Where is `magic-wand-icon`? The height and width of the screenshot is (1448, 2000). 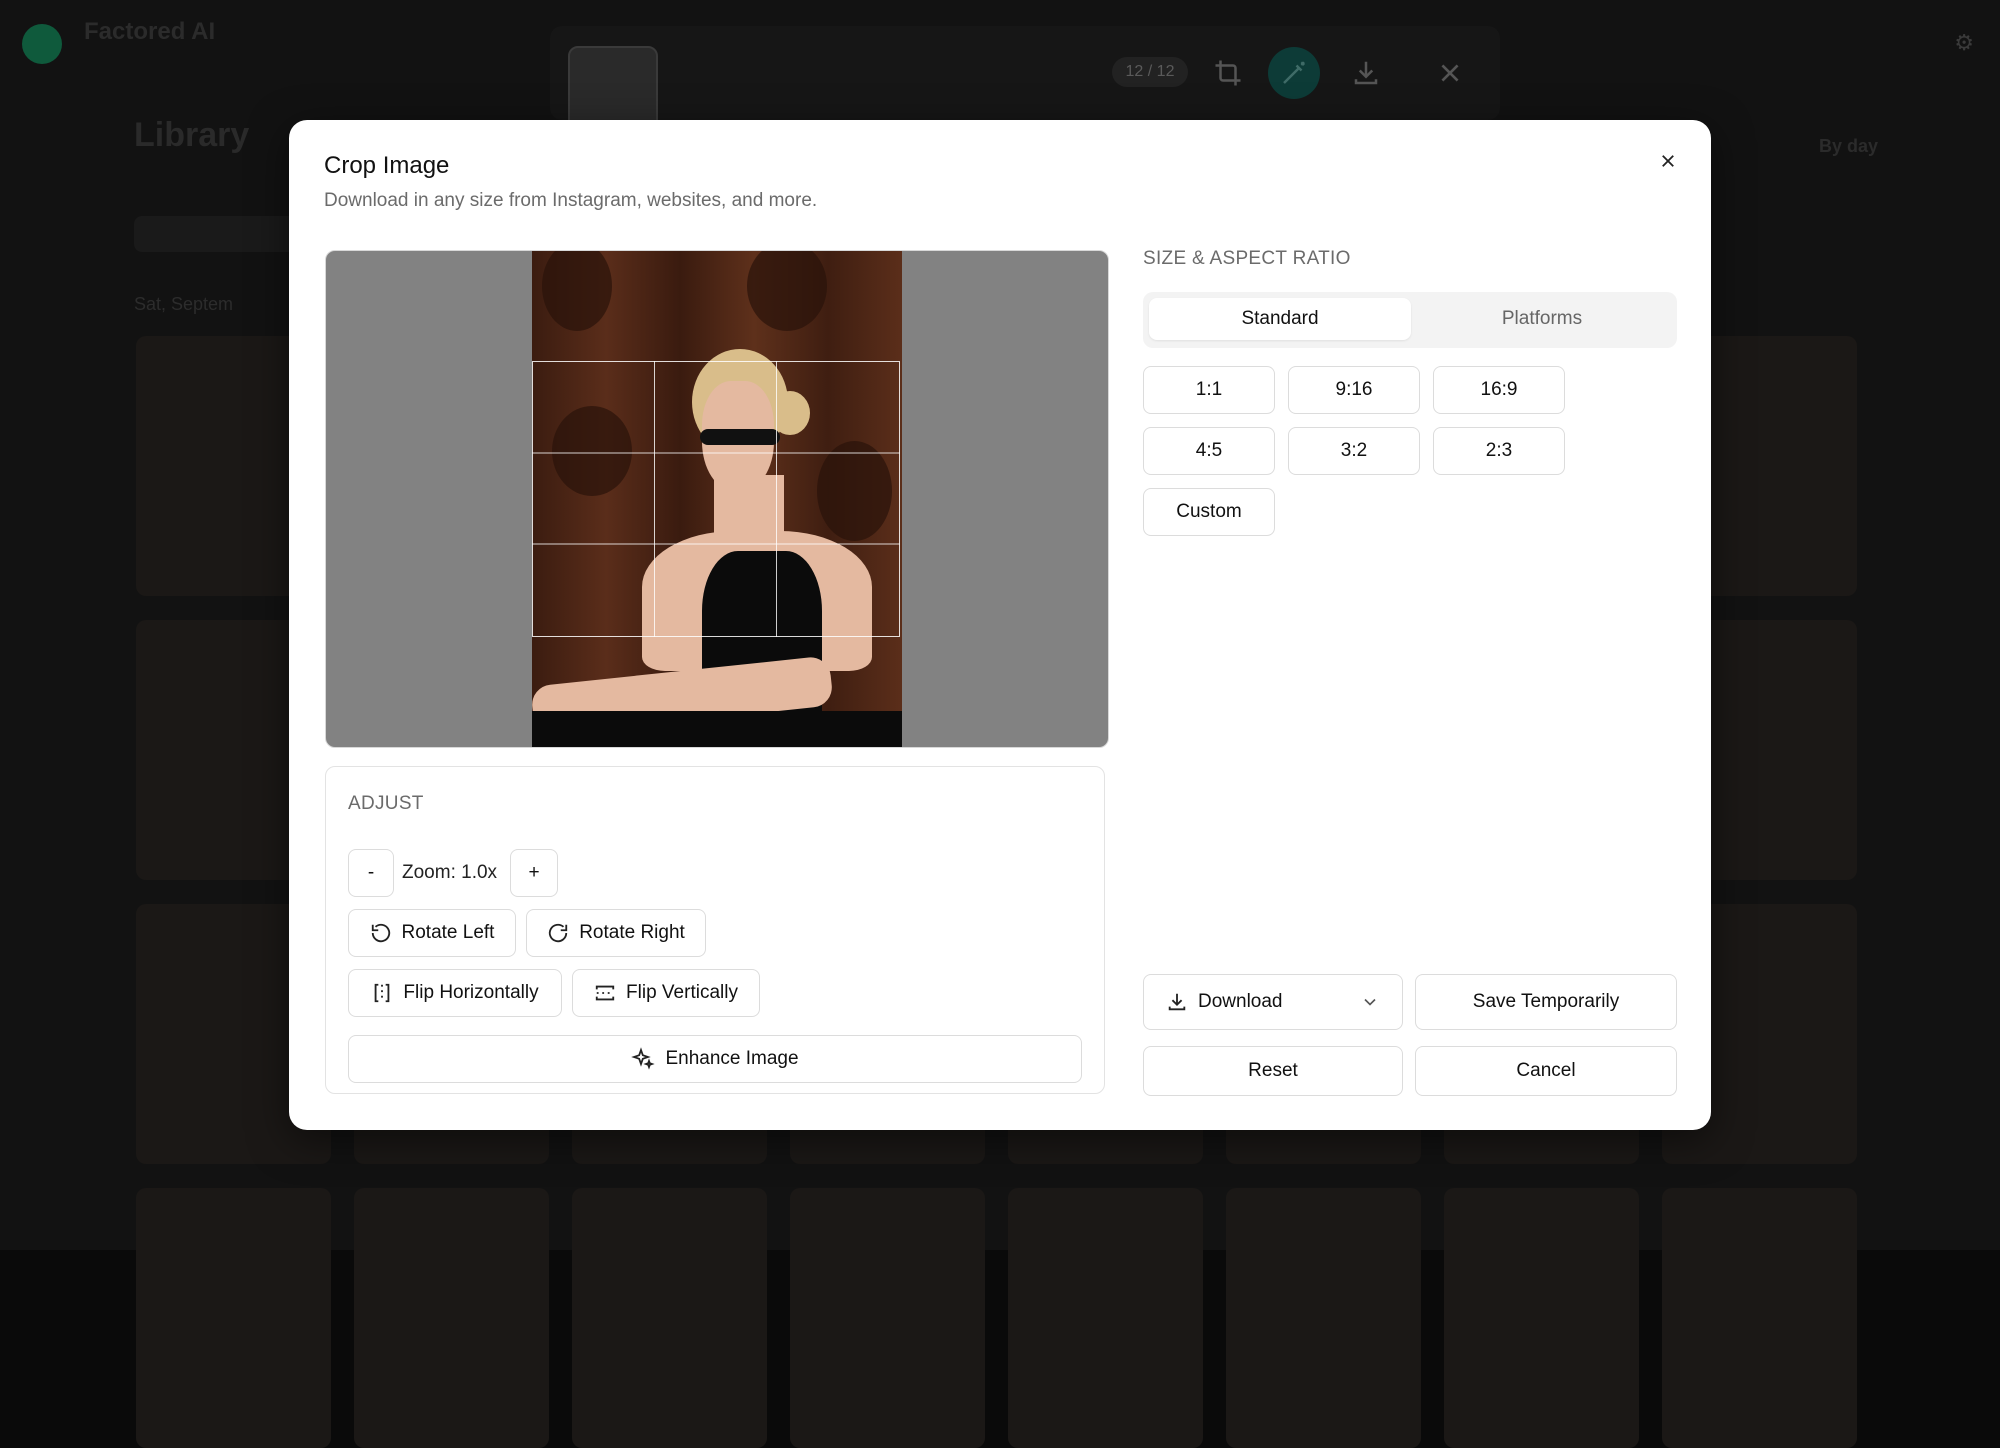 magic-wand-icon is located at coordinates (1294, 73).